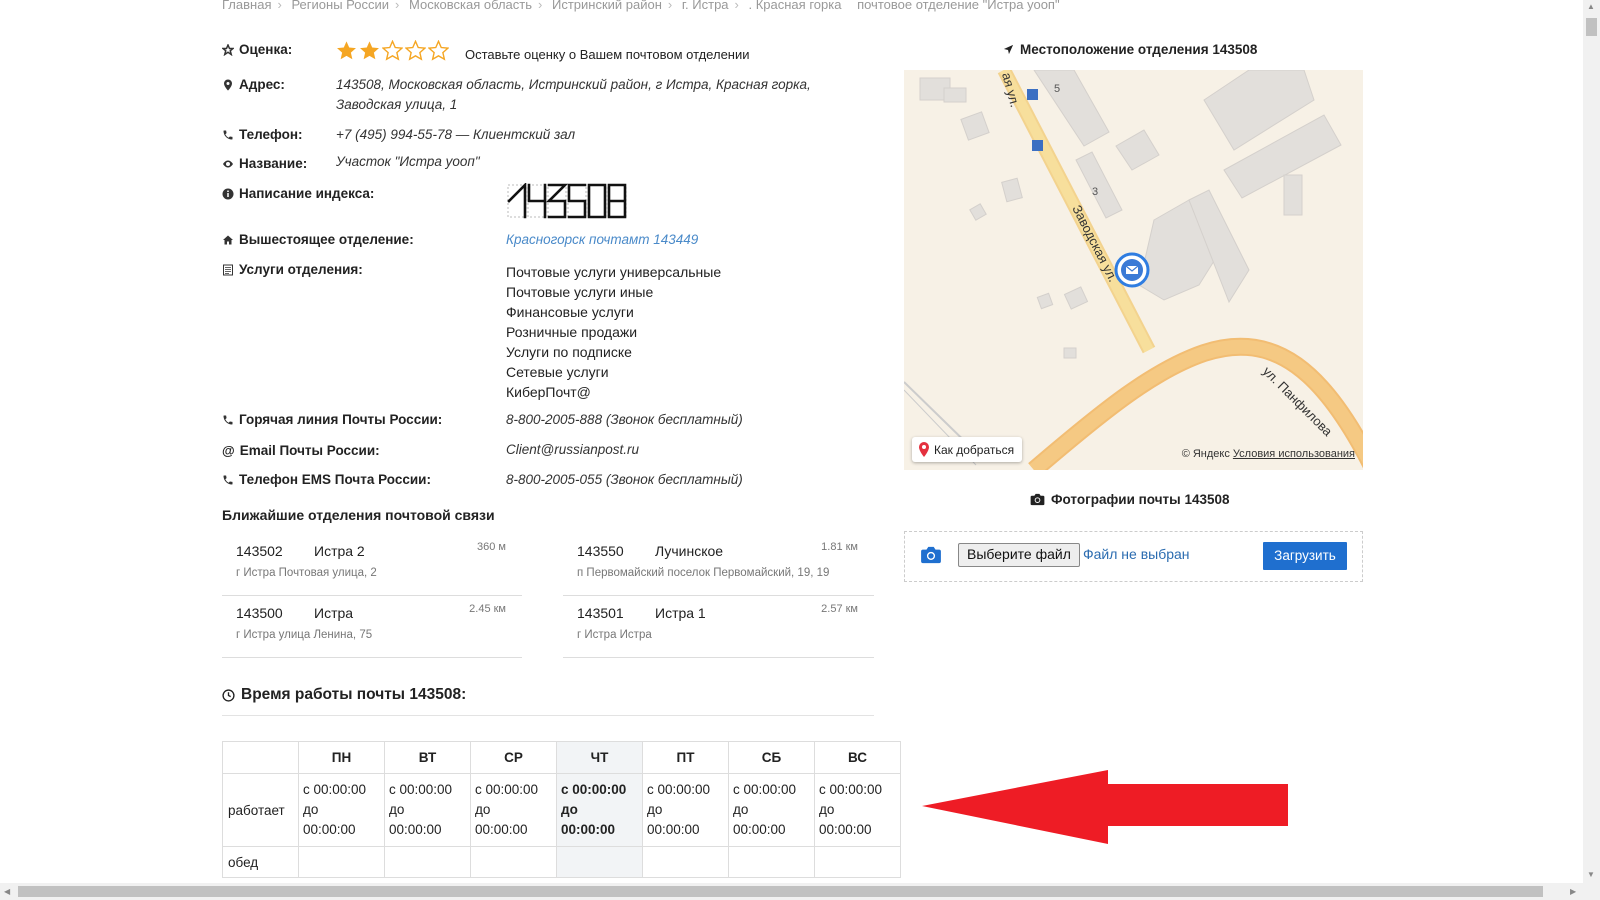  I want to click on at-sign-icon: @, so click(228, 450).